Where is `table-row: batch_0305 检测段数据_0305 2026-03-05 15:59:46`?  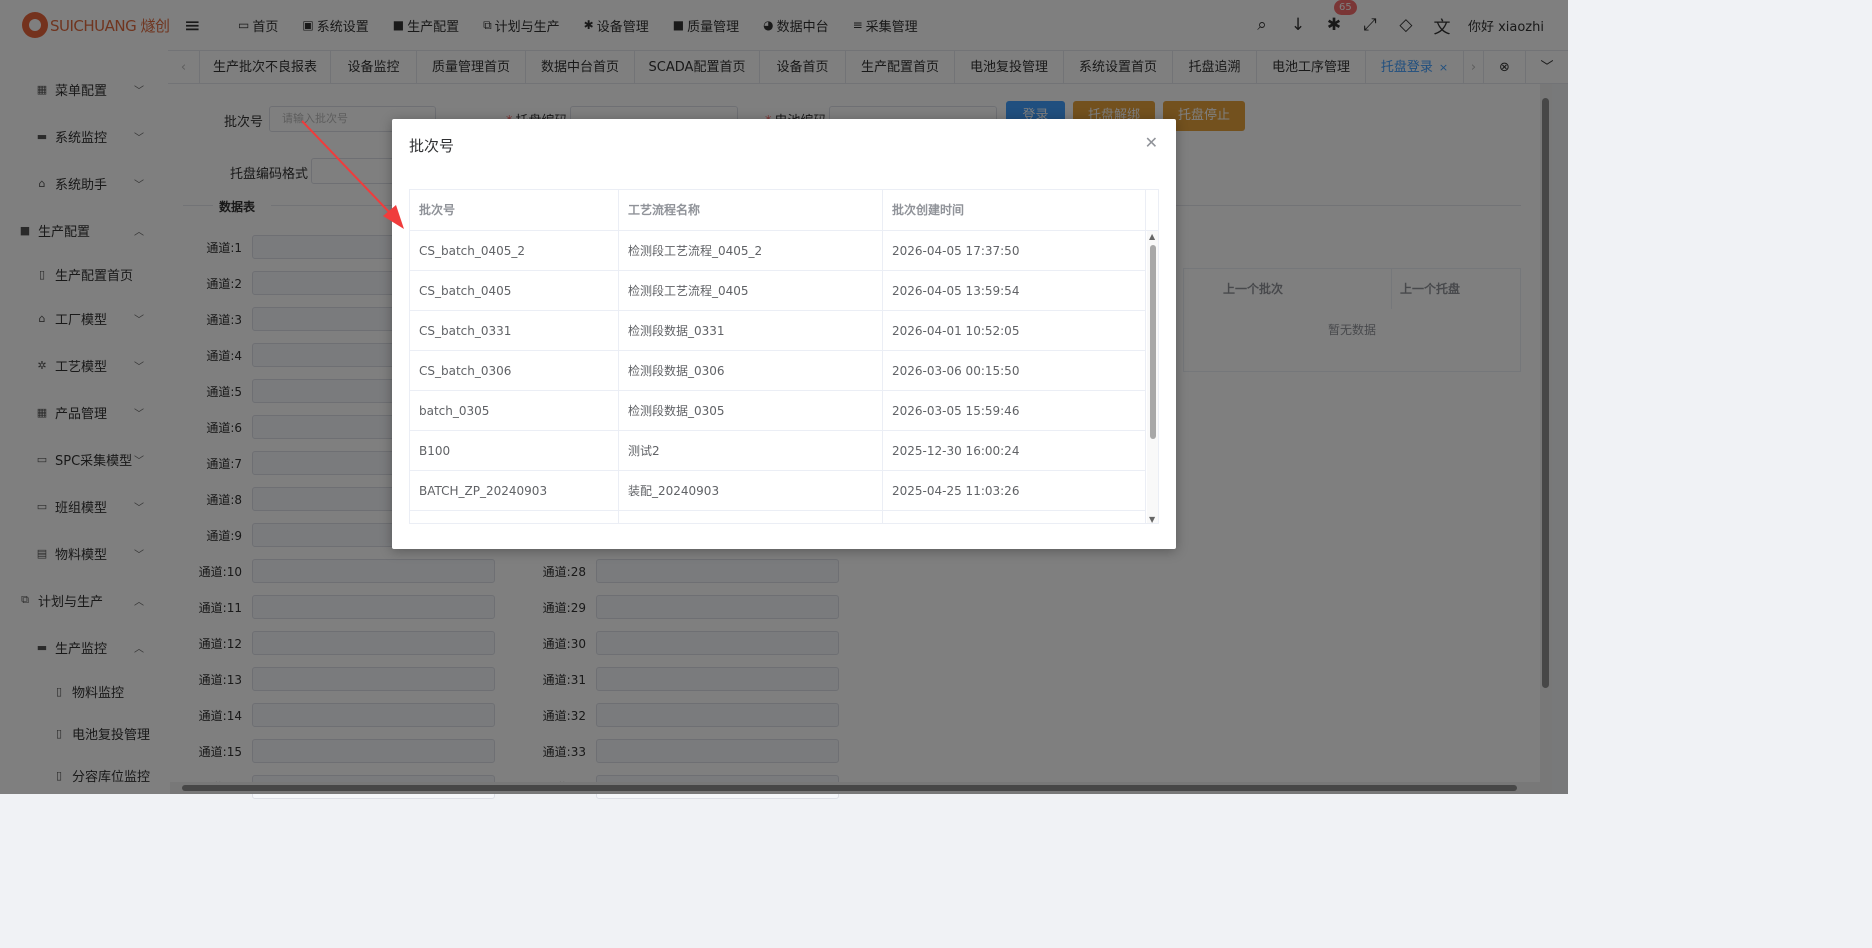 table-row: batch_0305 检测段数据_0305 2026-03-05 15:59:46 is located at coordinates (778, 411).